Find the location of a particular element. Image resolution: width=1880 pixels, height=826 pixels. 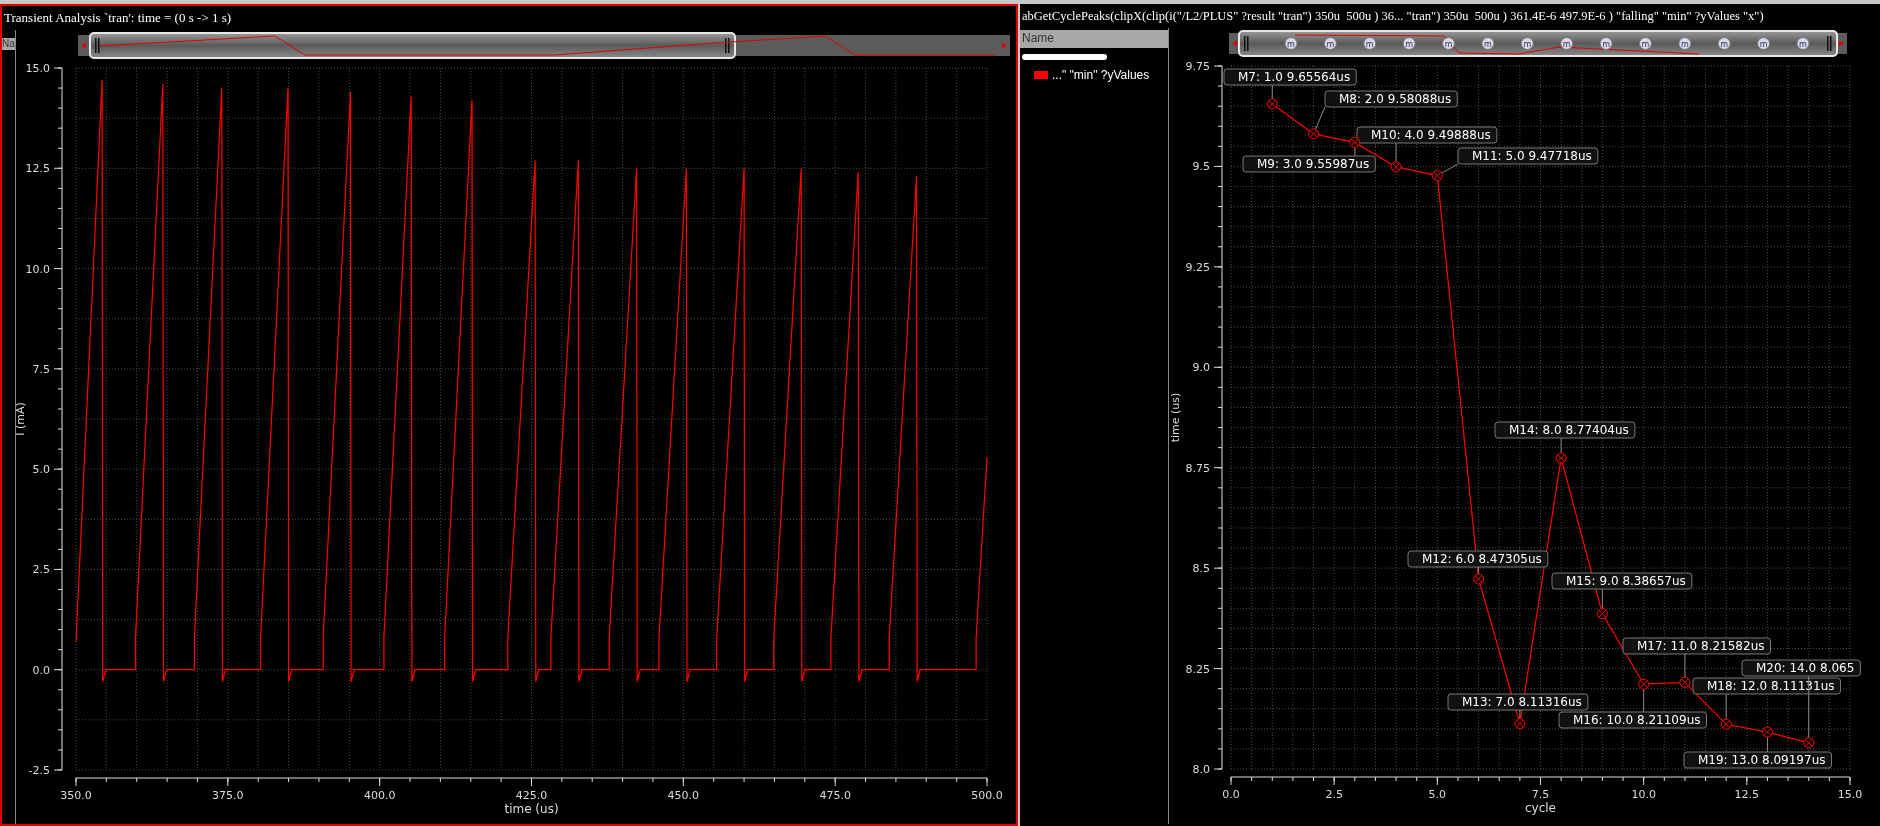

annotation: M12: 6.0 8.47305us is located at coordinates (1482, 559).